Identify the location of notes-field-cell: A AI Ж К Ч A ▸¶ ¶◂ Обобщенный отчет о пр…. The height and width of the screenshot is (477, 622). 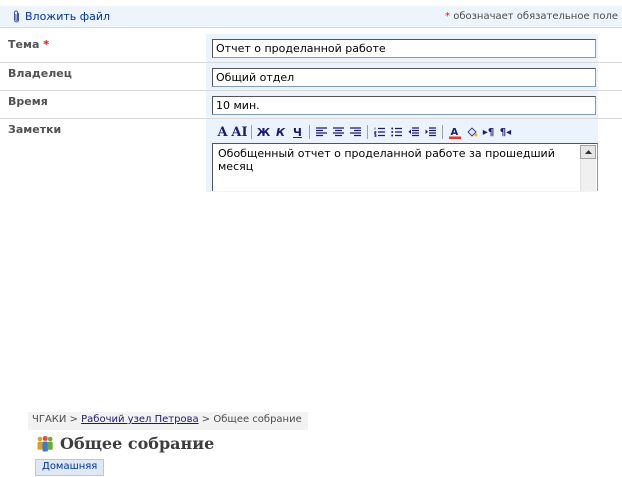
(402, 155).